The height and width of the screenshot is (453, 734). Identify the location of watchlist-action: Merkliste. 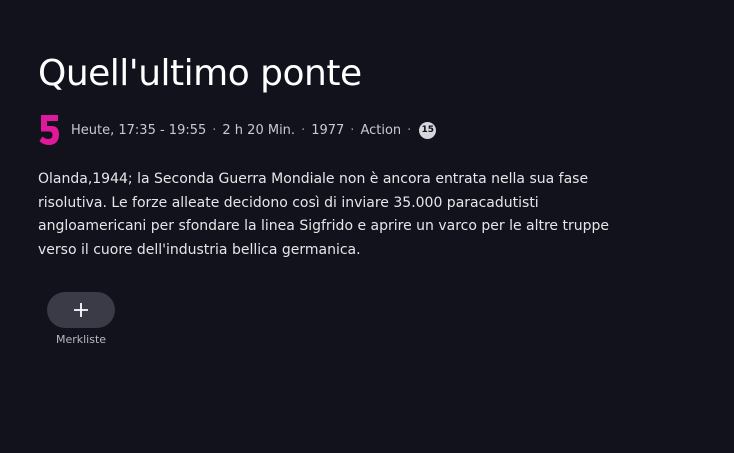
(81, 319).